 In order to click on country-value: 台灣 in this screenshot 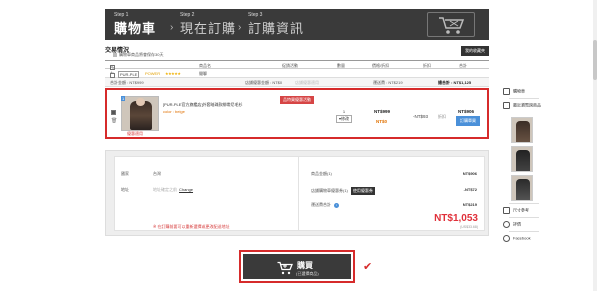, I will do `click(157, 173)`.